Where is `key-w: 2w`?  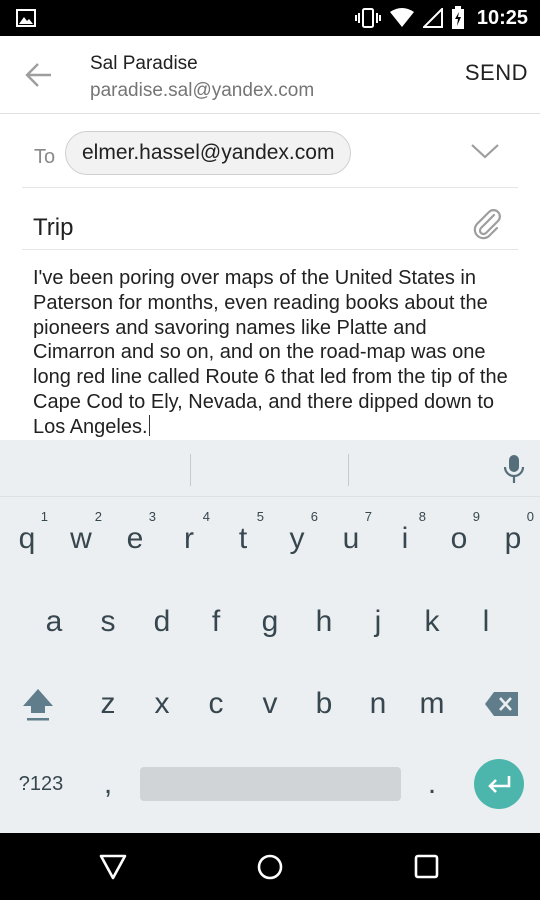 key-w: 2w is located at coordinates (81, 539).